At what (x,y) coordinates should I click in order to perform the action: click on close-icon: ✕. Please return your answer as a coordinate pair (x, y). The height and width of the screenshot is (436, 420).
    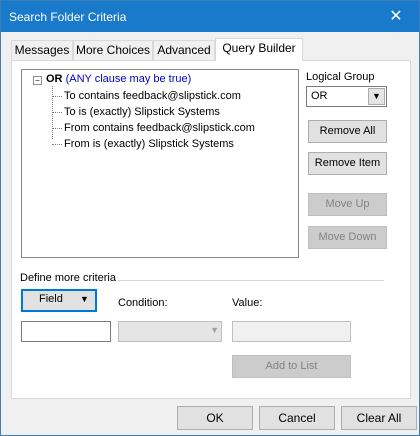
    Looking at the image, I should click on (396, 16).